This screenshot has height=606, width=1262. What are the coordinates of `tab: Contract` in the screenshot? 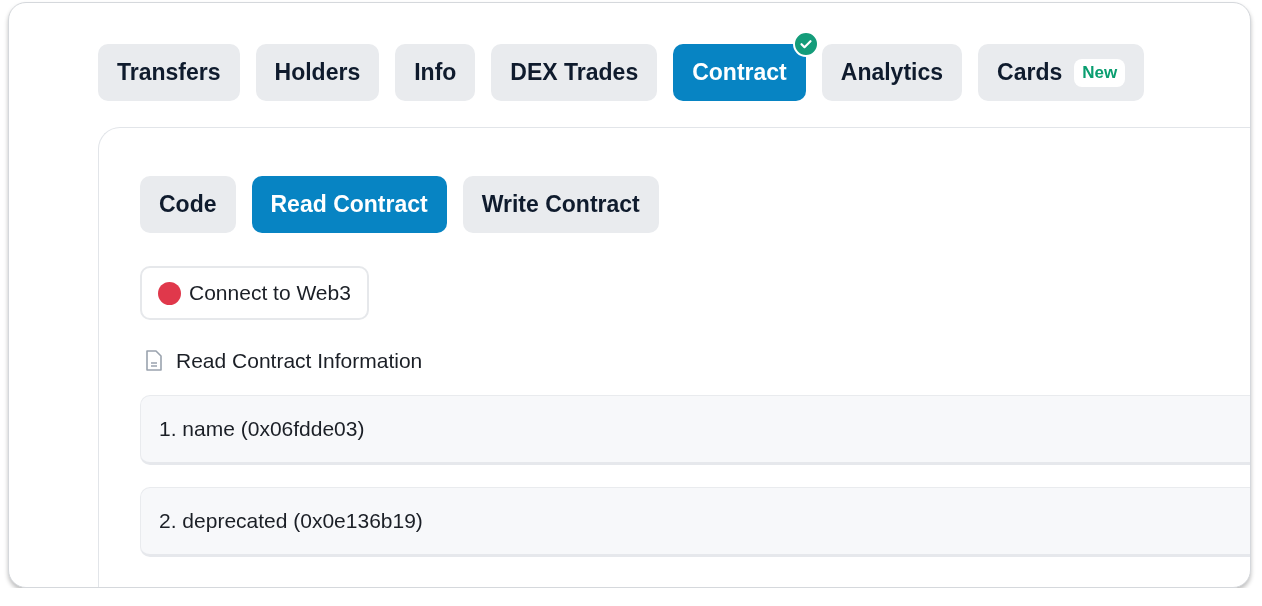 It's located at (739, 72).